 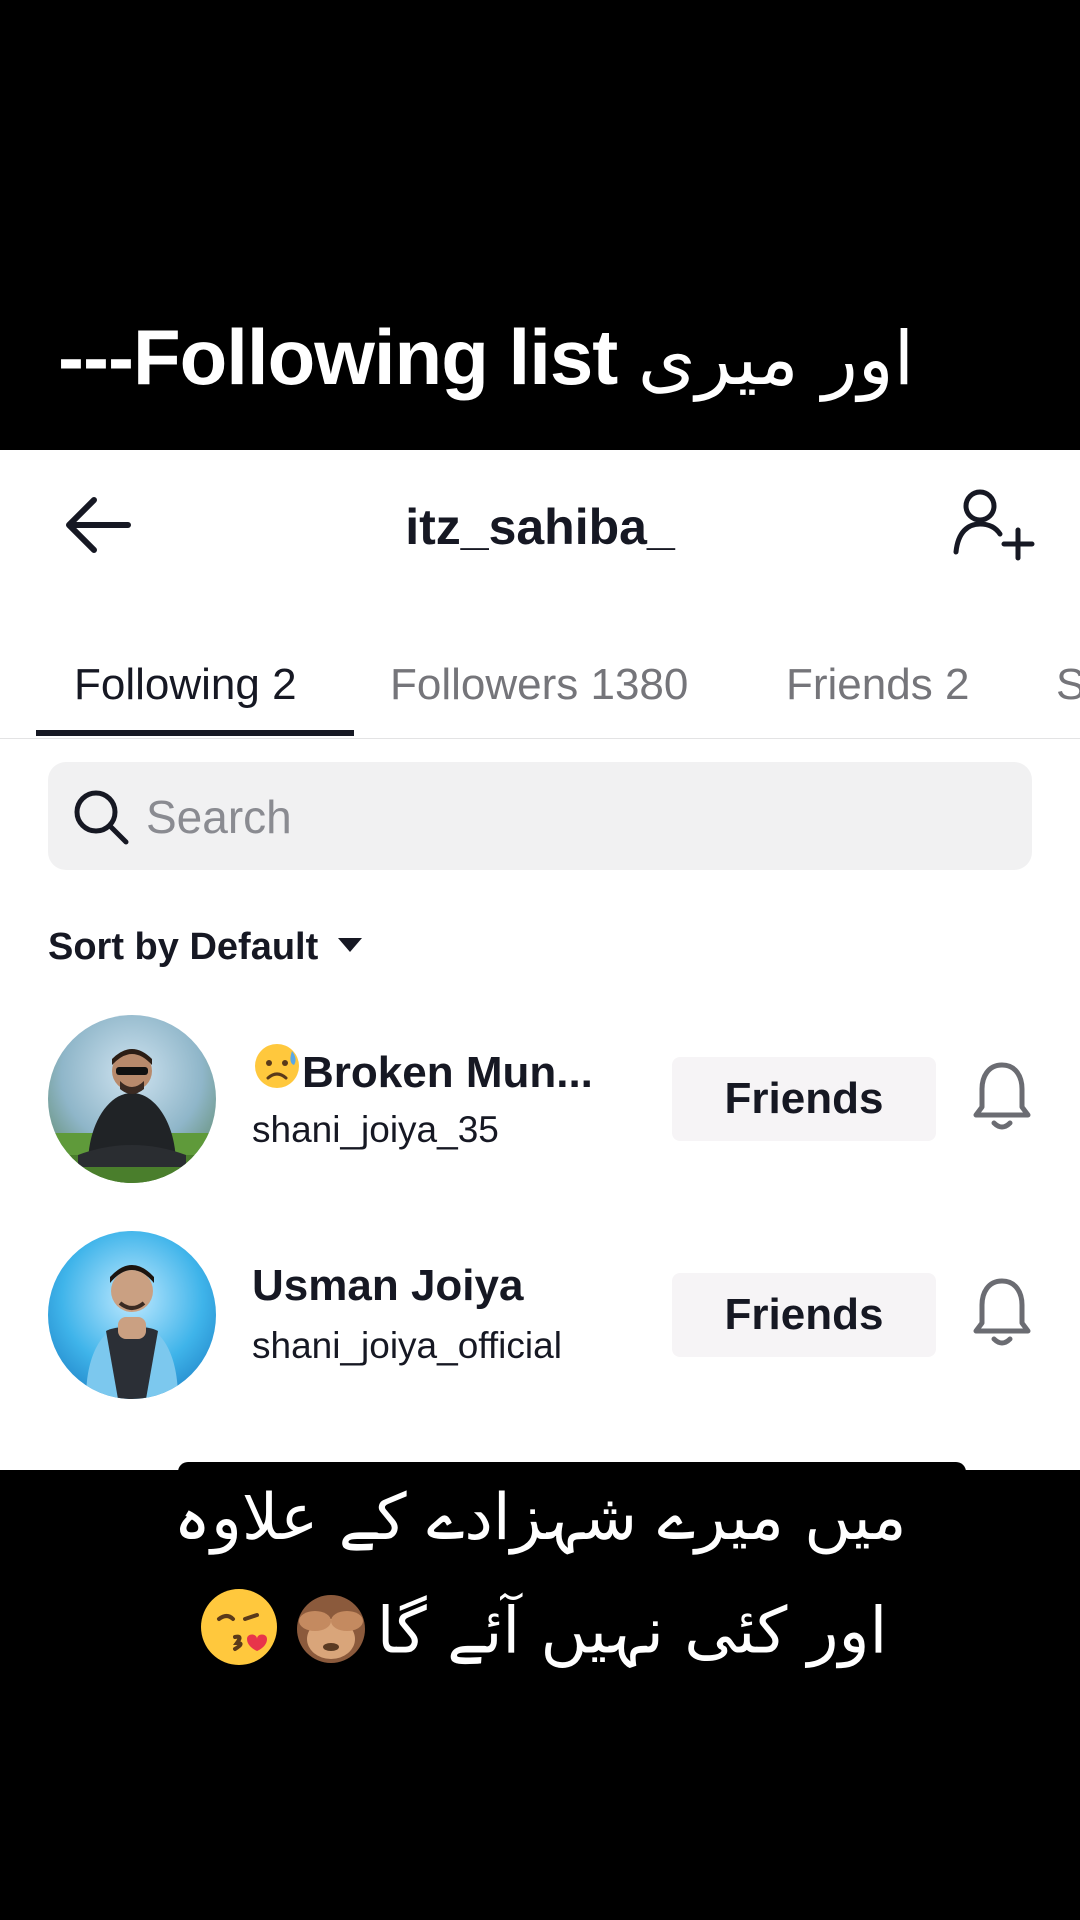 What do you see at coordinates (540, 1518) in the screenshot?
I see `bottom-caption-line-1: میں میرے شہزادے کے علاوہ` at bounding box center [540, 1518].